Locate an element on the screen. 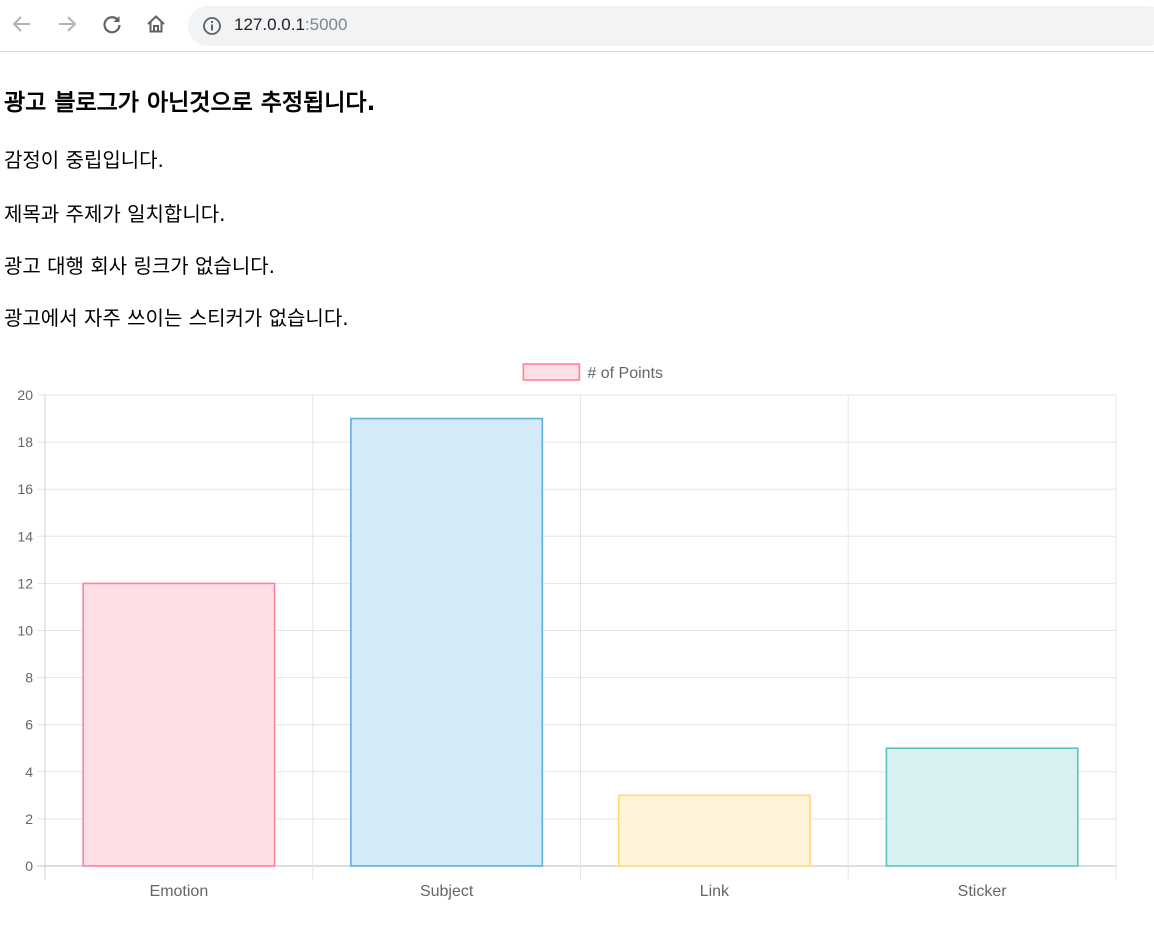 The height and width of the screenshot is (926, 1154). legend-label: # of Points is located at coordinates (625, 373).